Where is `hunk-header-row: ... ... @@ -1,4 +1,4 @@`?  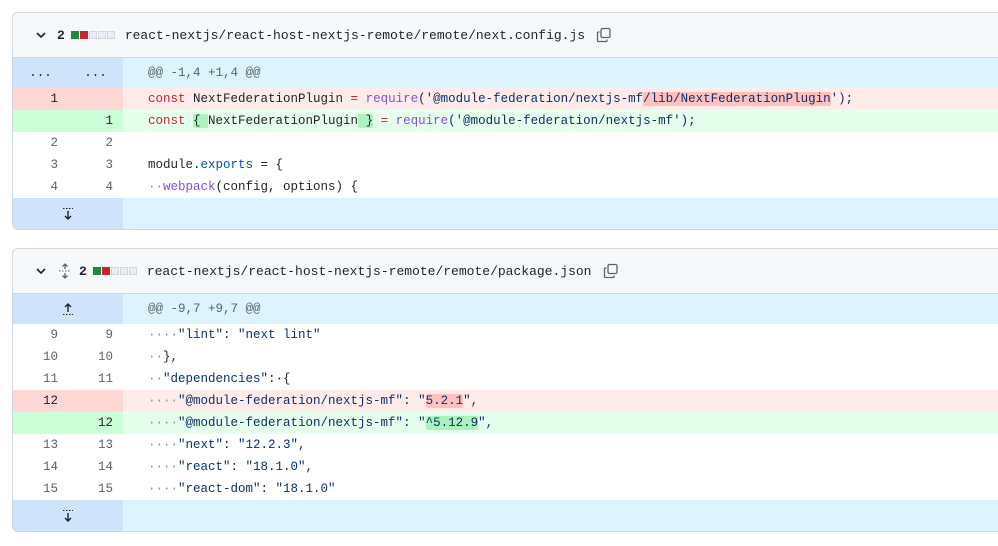 hunk-header-row: ... ... @@ -1,4 +1,4 @@ is located at coordinates (505, 73).